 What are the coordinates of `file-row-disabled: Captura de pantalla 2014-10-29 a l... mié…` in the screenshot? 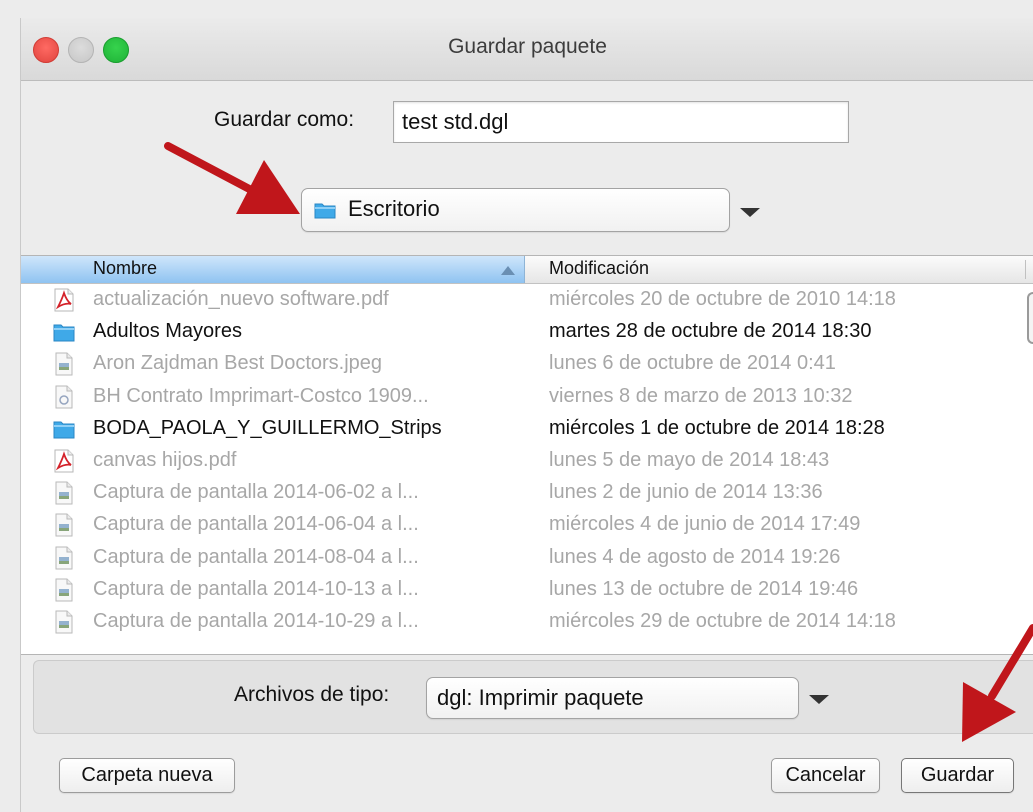 It's located at (527, 622).